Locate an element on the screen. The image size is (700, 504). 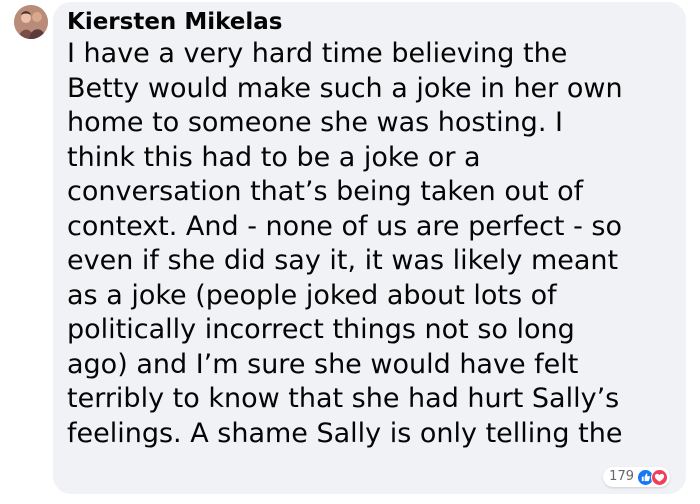
comment-line: politically incorrect things not so long is located at coordinates (321, 329).